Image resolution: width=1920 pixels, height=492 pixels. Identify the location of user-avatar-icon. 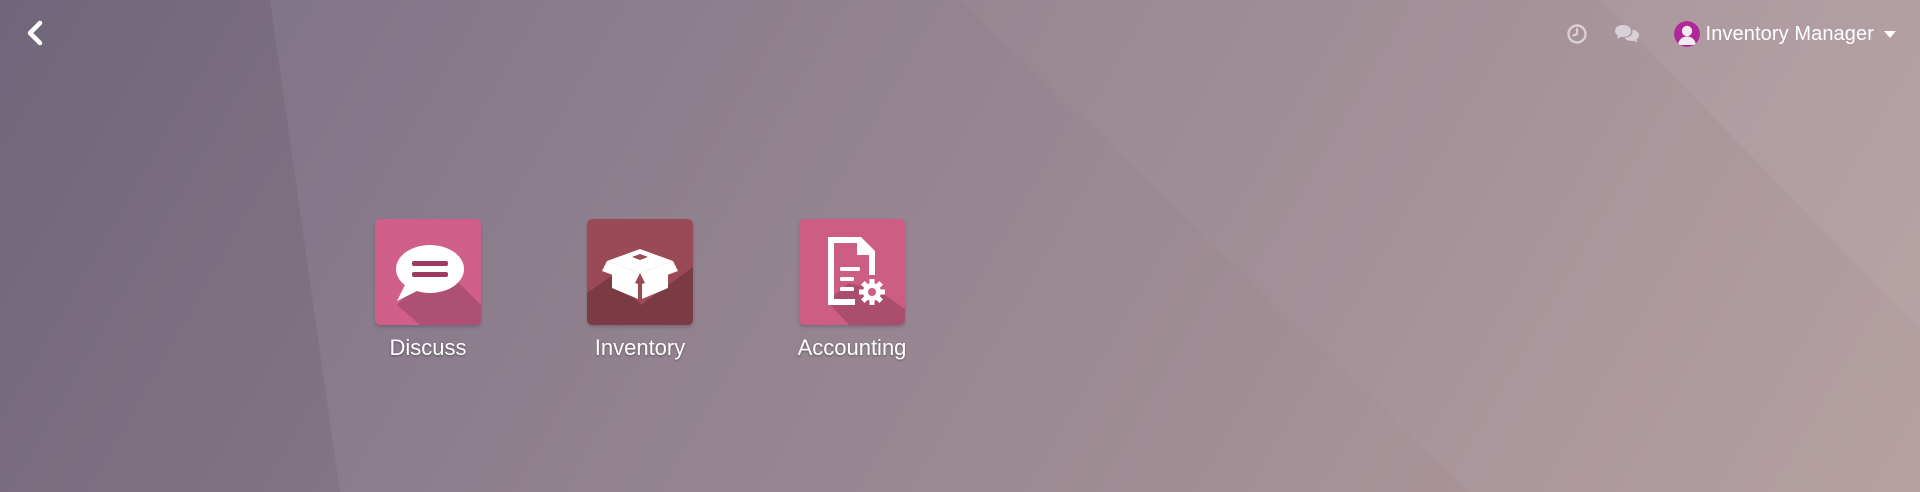
(1686, 34).